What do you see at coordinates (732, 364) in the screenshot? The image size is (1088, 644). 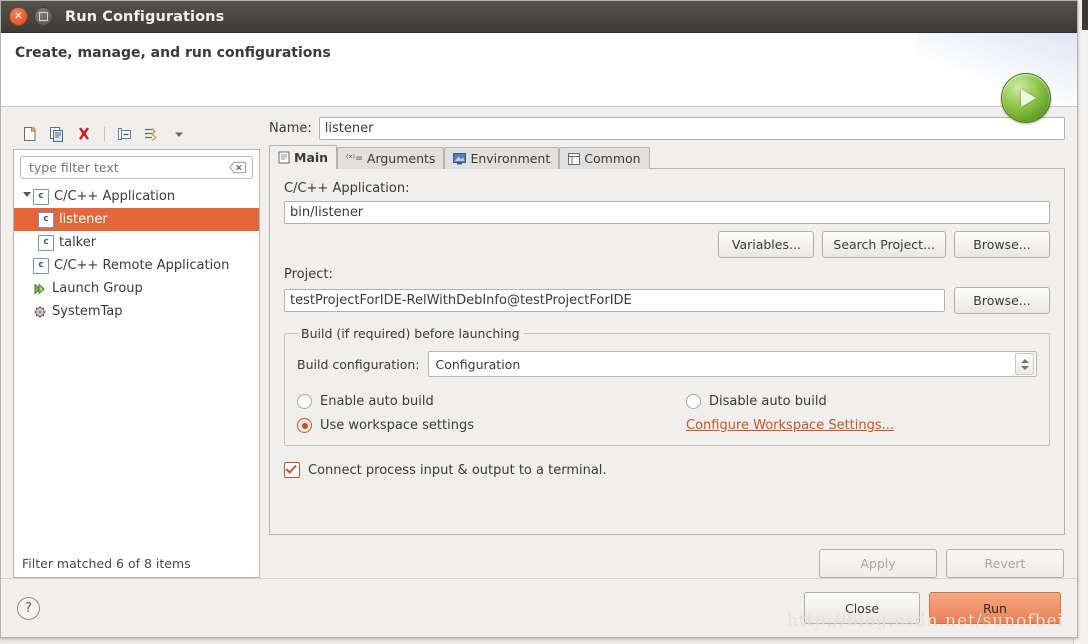 I see `build-configuration-select: Configuration` at bounding box center [732, 364].